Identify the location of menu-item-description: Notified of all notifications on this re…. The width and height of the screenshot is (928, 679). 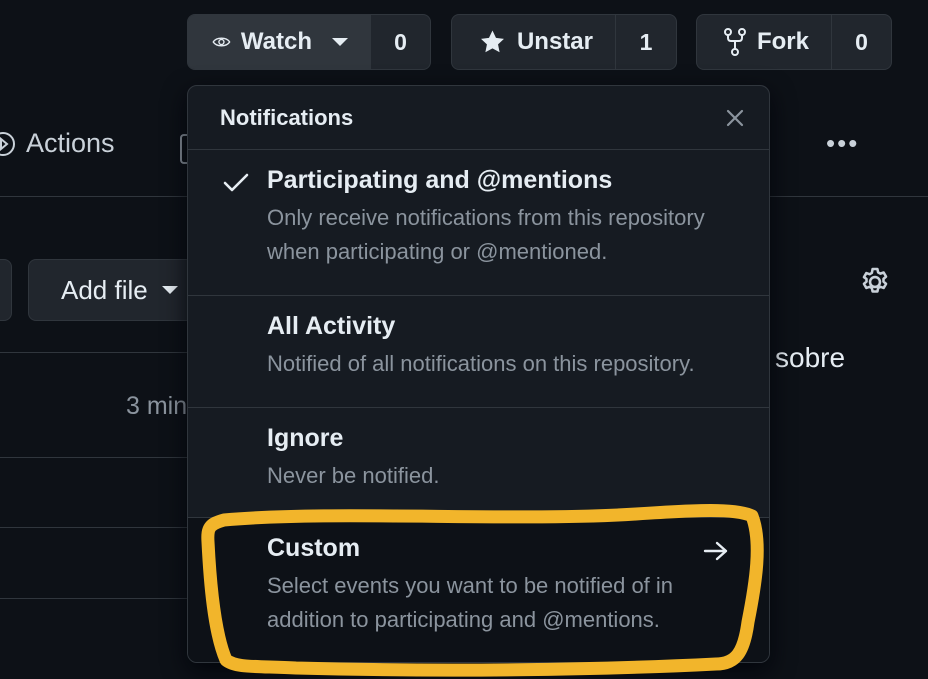
(481, 363).